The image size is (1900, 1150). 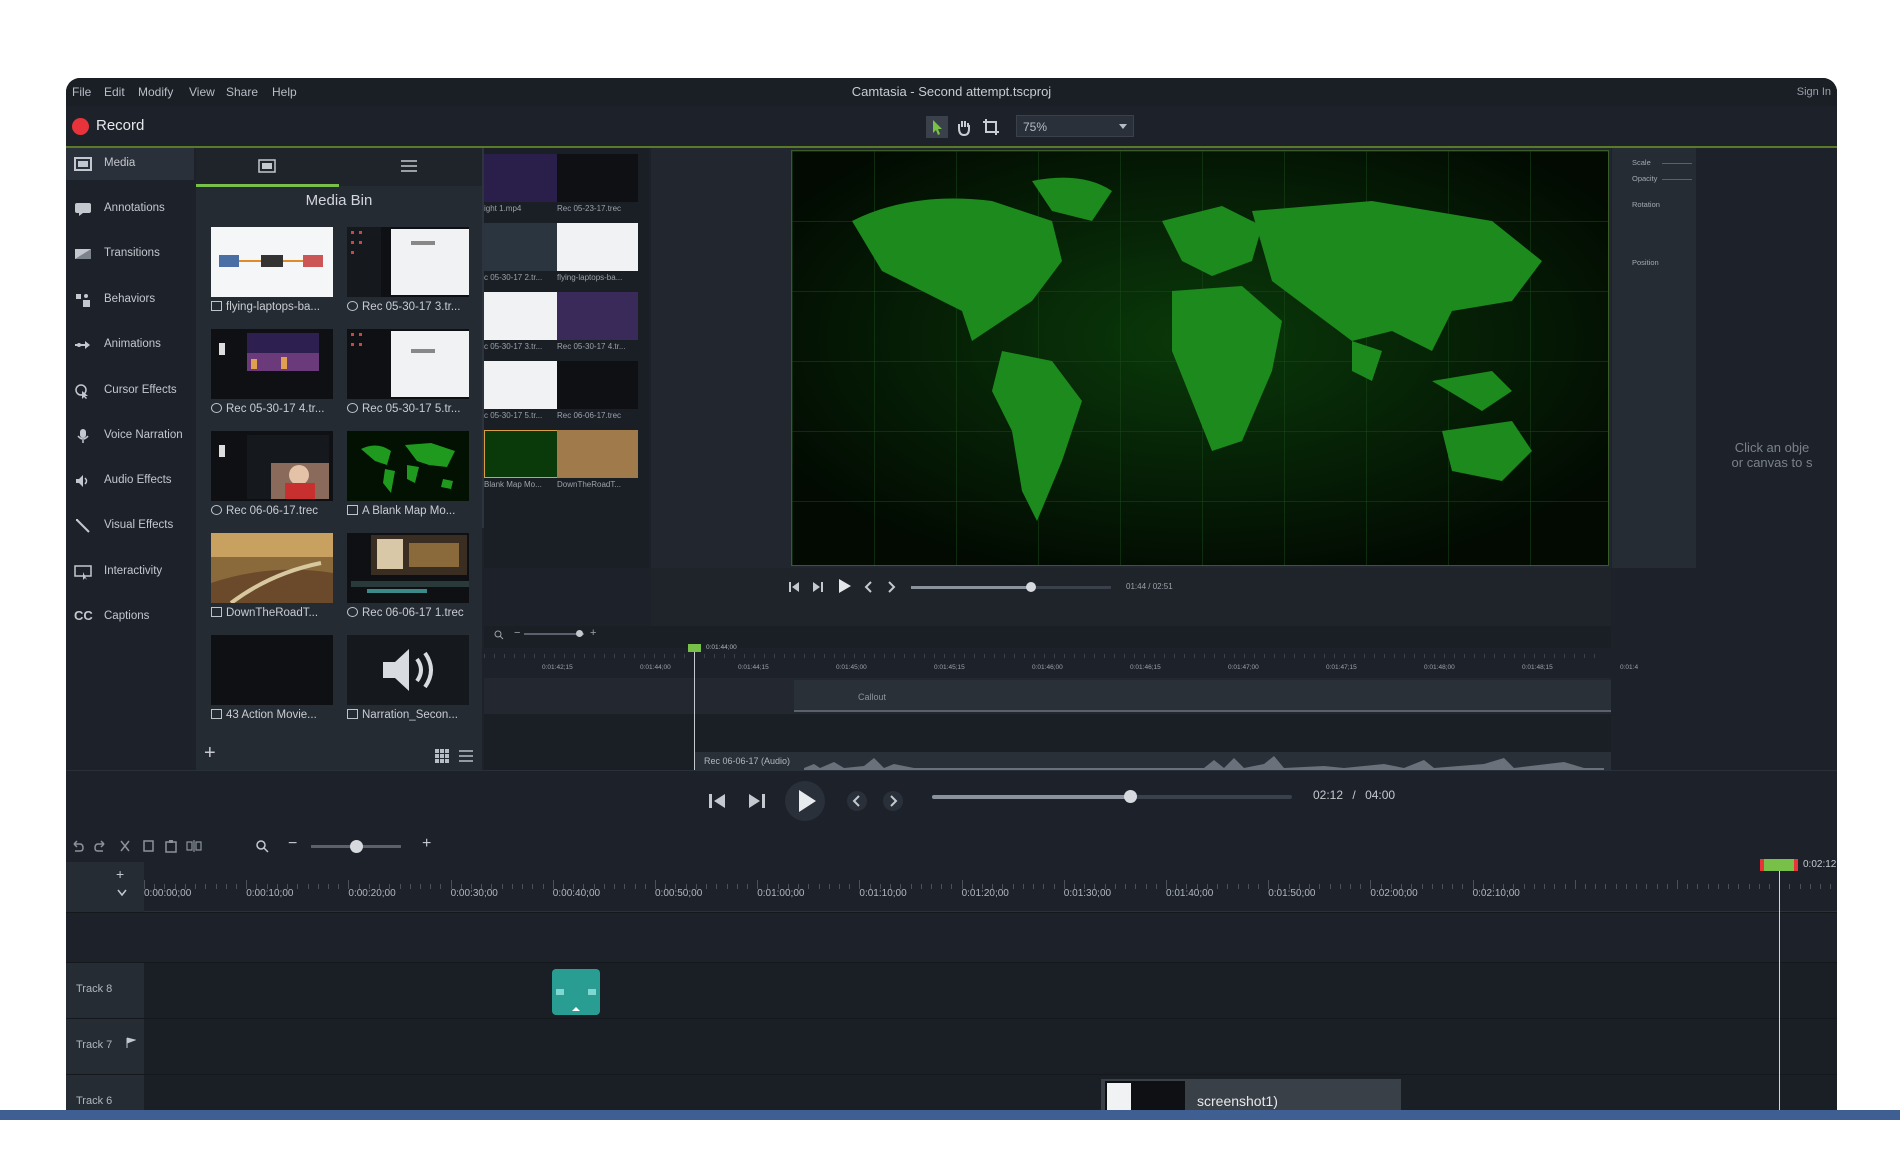 What do you see at coordinates (426, 844) in the screenshot?
I see `zoom-in-button: +` at bounding box center [426, 844].